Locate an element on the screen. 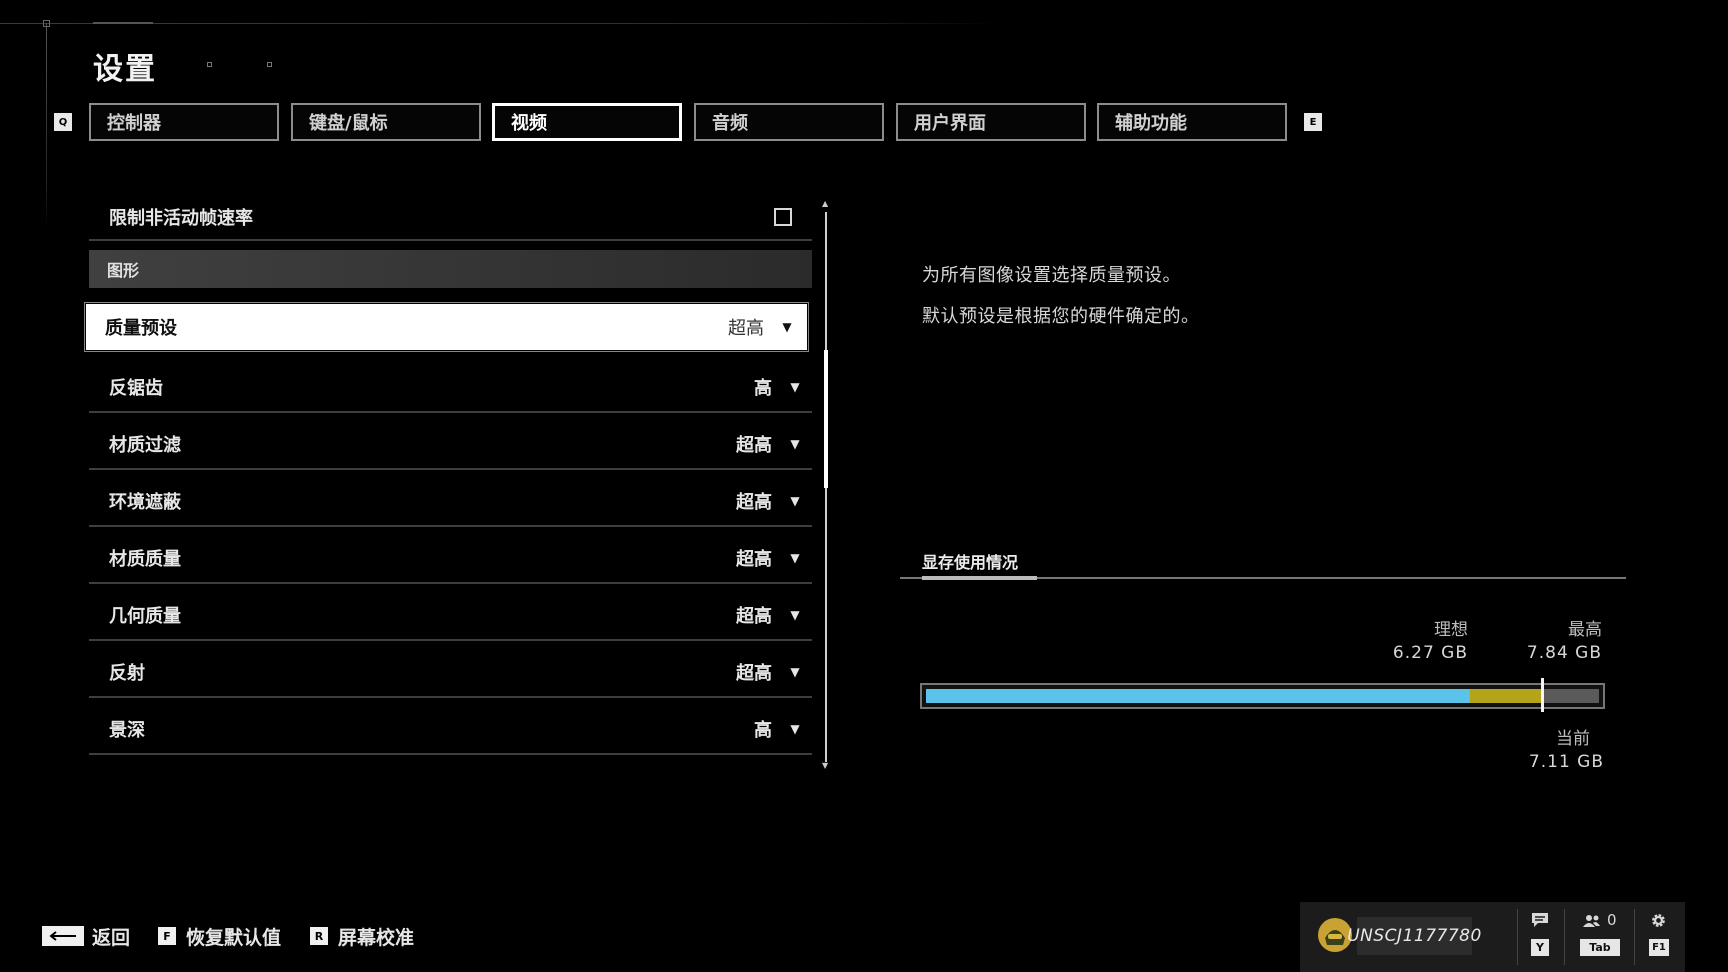 This screenshot has width=1728, height=972. vram-ideal-value: 6.27 GB is located at coordinates (1430, 653).